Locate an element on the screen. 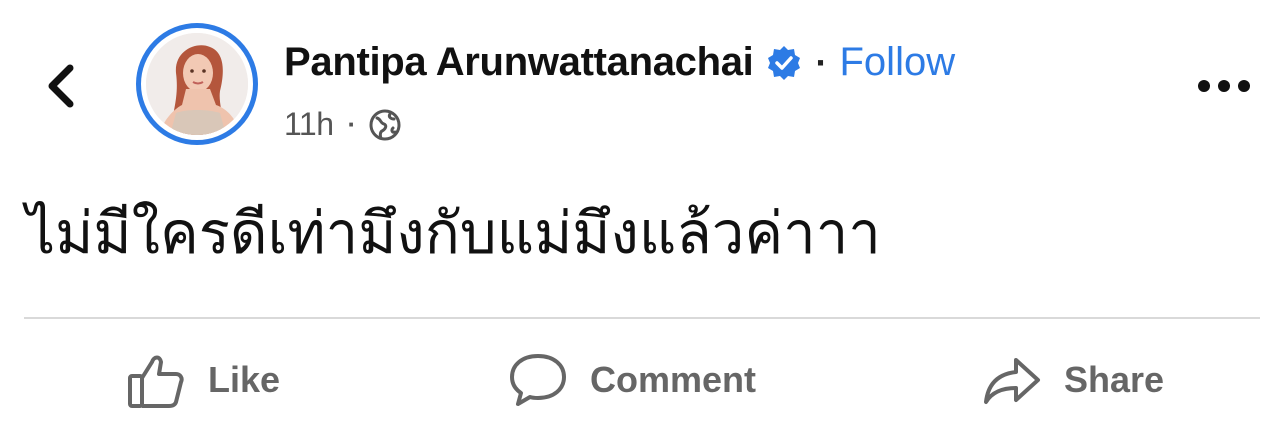 The image size is (1280, 436). share-icon is located at coordinates (1012, 380).